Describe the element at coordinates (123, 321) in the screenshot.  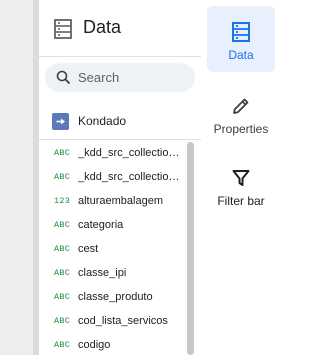
I see `field-name: cod_lista_servicos` at that location.